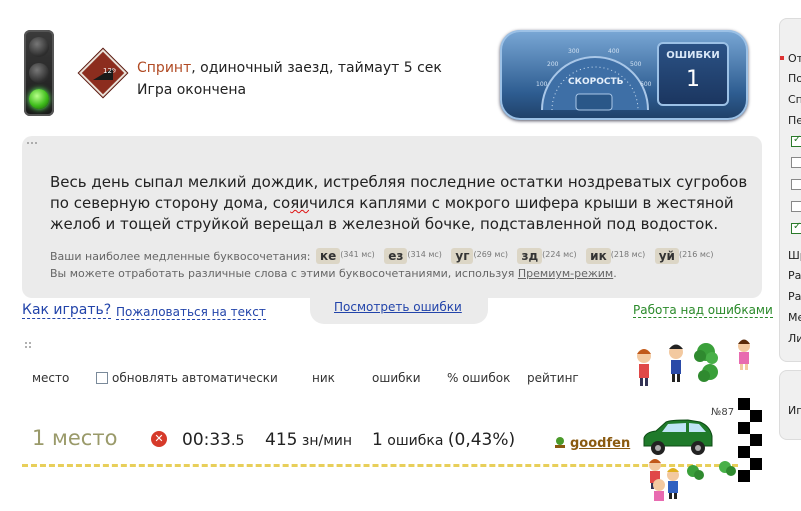  Describe the element at coordinates (553, 64) in the screenshot. I see `svg-text: 200` at that location.